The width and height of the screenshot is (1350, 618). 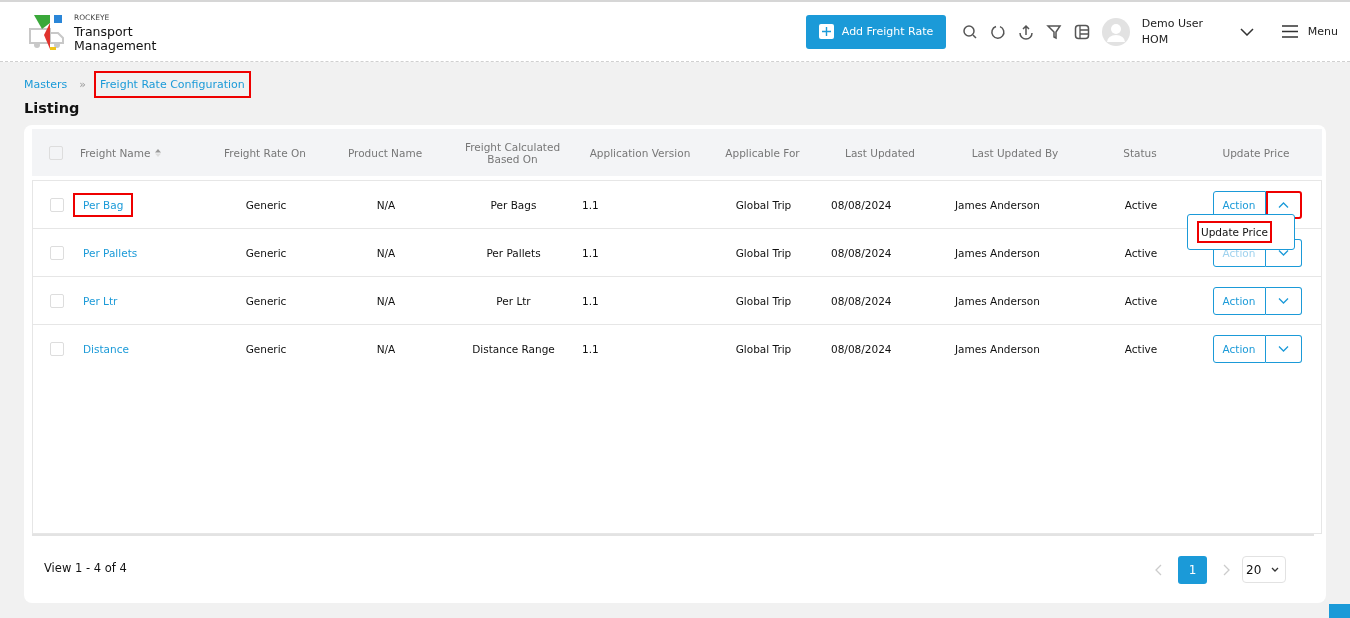 I want to click on menu-item: Update Price, so click(x=1234, y=232).